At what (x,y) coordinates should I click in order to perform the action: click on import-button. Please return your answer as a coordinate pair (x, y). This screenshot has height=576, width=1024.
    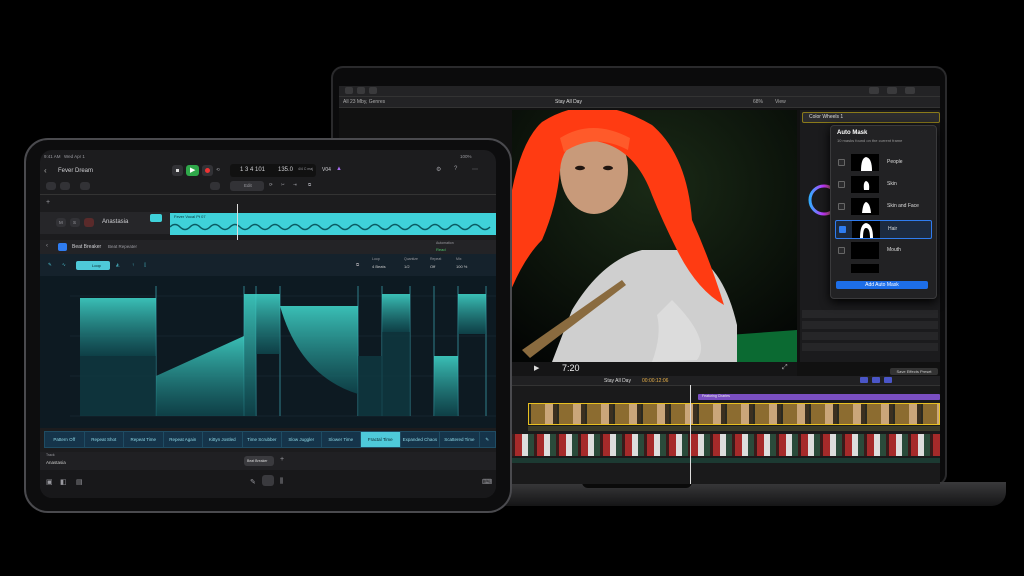
    Looking at the image, I should click on (361, 90).